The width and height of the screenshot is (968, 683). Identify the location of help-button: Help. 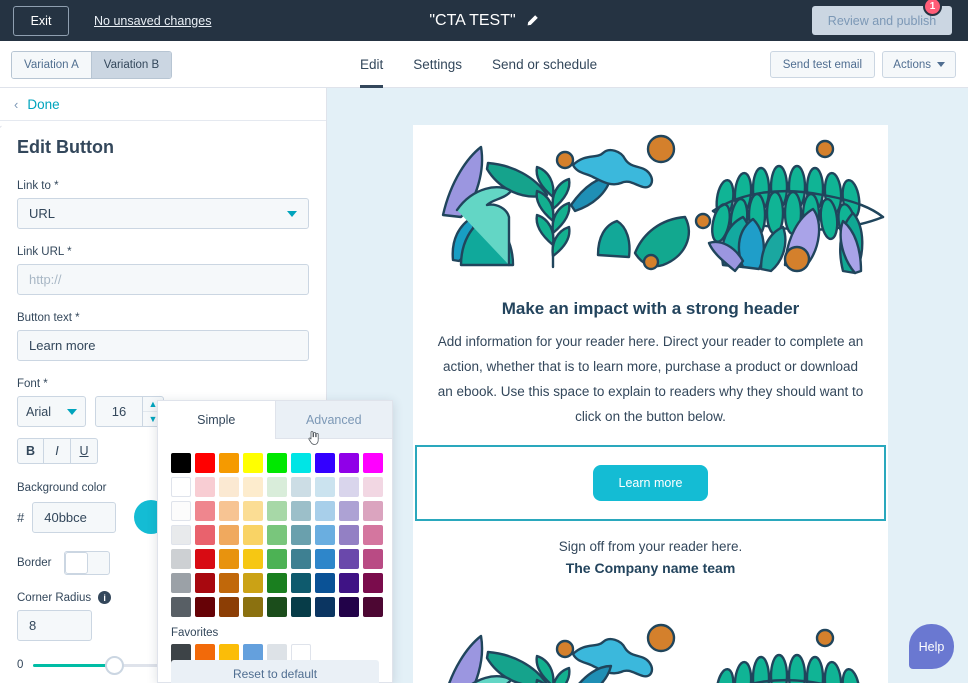
(931, 646).